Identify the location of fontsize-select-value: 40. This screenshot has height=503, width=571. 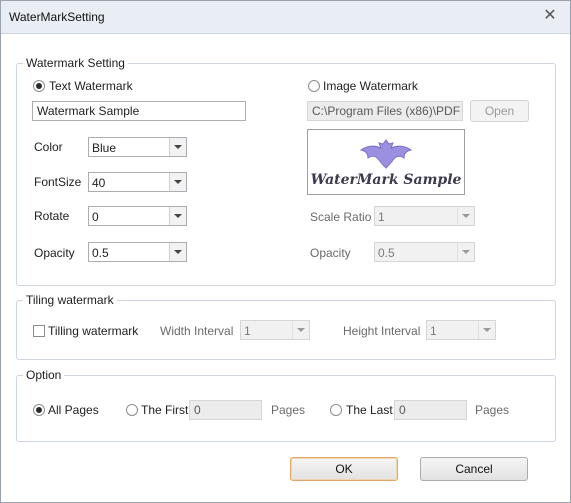
(99, 183).